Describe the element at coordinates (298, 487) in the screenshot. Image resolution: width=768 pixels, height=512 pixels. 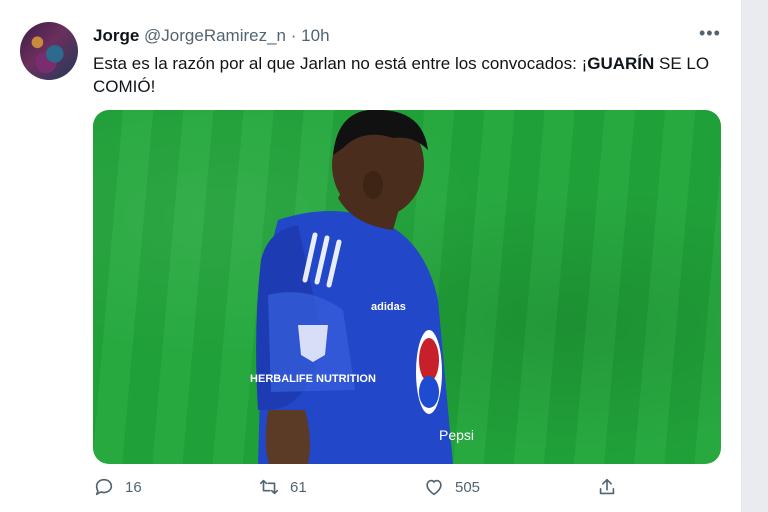
I see `retweet-count: 61` at that location.